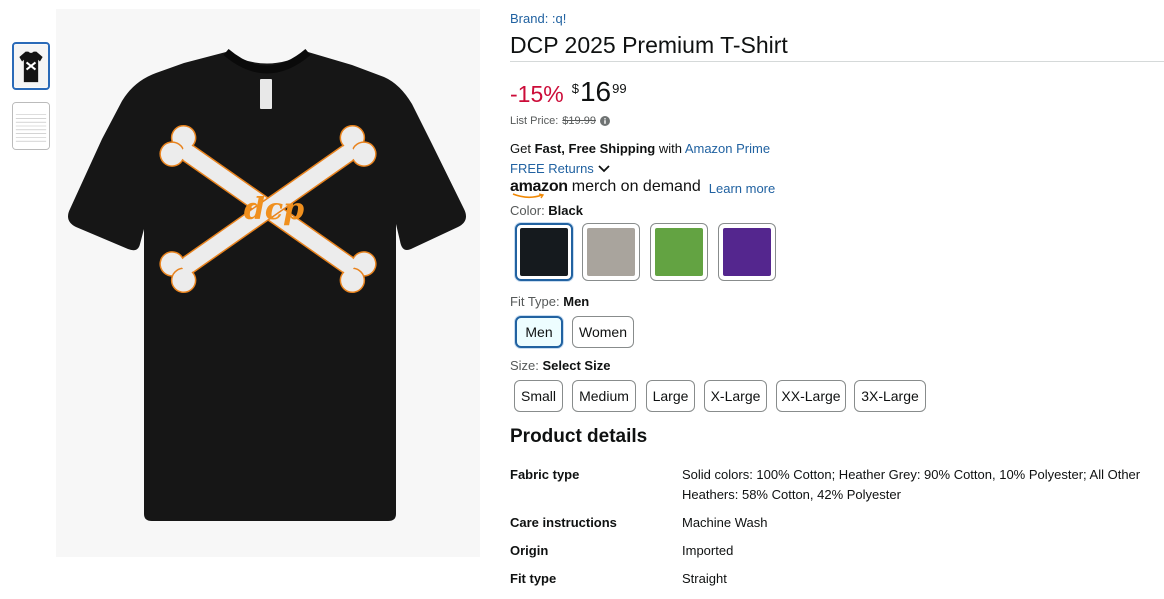 The image size is (1164, 599). I want to click on list-price: List Price: $19.99, so click(560, 121).